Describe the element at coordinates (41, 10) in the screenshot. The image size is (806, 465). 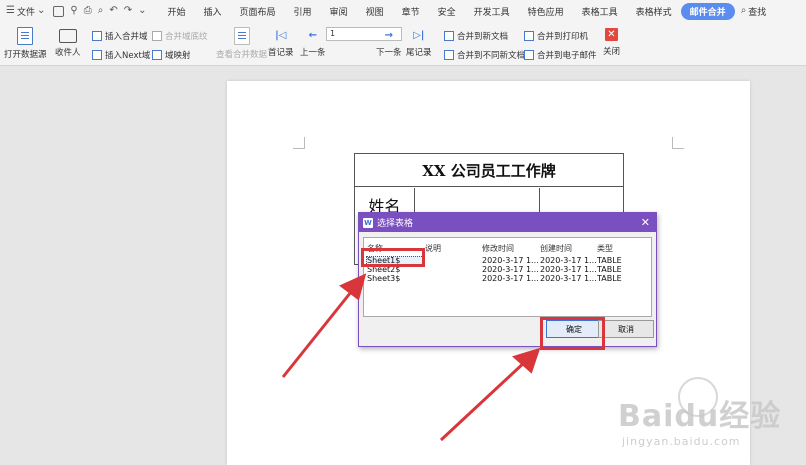
I see `chevron-down-icon: ⌄` at that location.